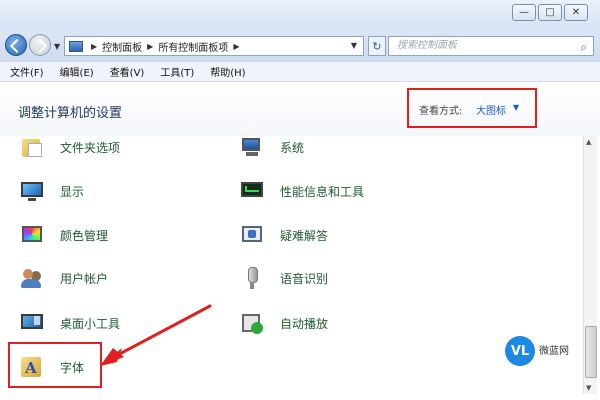  Describe the element at coordinates (76, 46) in the screenshot. I see `control-panel-icon` at that location.